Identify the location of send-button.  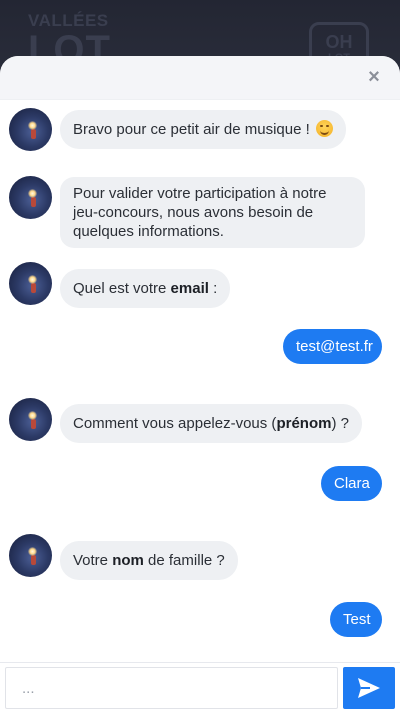
(369, 688).